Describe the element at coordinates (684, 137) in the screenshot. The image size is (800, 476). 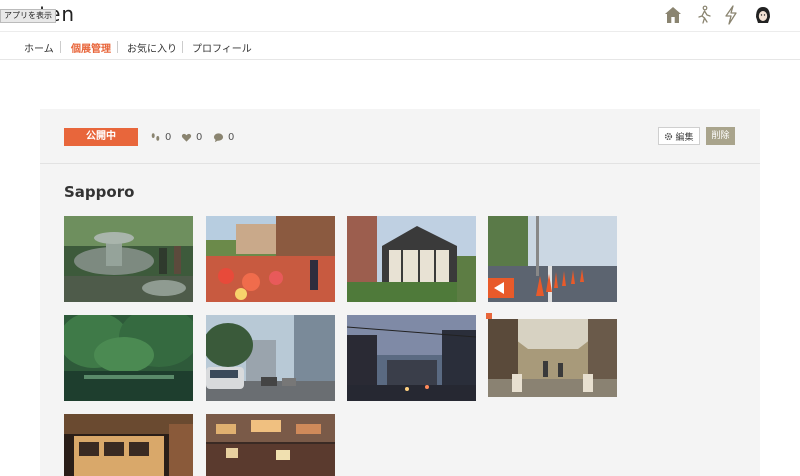
I see `edit-button-label: 編集` at that location.